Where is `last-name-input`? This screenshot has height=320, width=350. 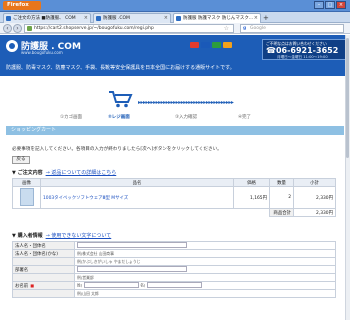
last-name-input is located at coordinates (111, 285).